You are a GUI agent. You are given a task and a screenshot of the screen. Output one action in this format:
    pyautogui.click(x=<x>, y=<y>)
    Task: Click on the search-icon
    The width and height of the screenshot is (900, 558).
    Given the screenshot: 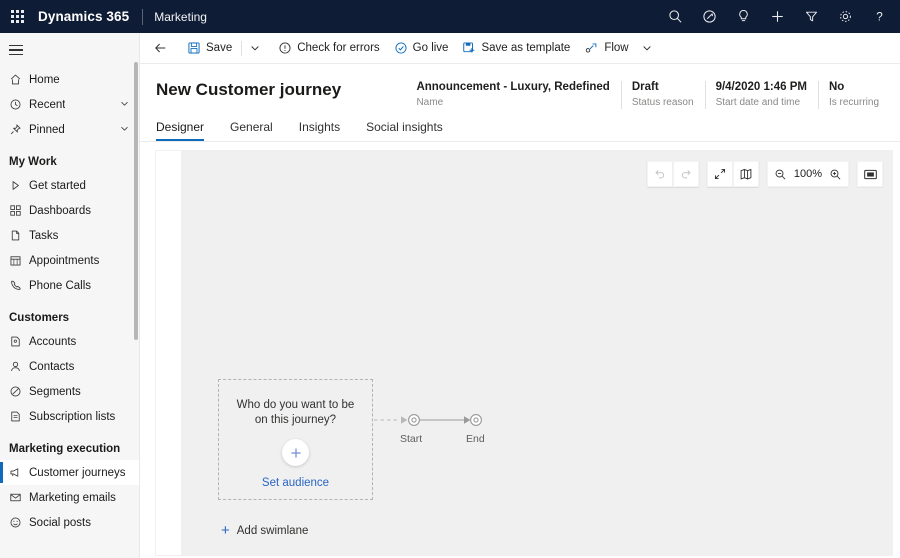 What is the action you would take?
    pyautogui.click(x=675, y=16)
    